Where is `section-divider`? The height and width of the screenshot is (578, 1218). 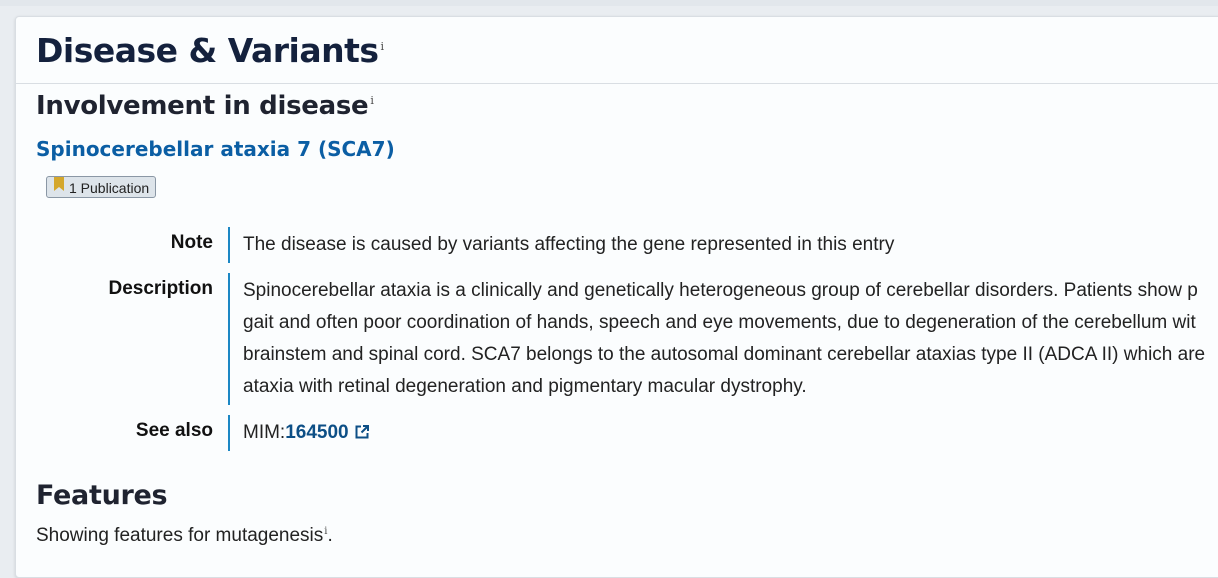
section-divider is located at coordinates (617, 83).